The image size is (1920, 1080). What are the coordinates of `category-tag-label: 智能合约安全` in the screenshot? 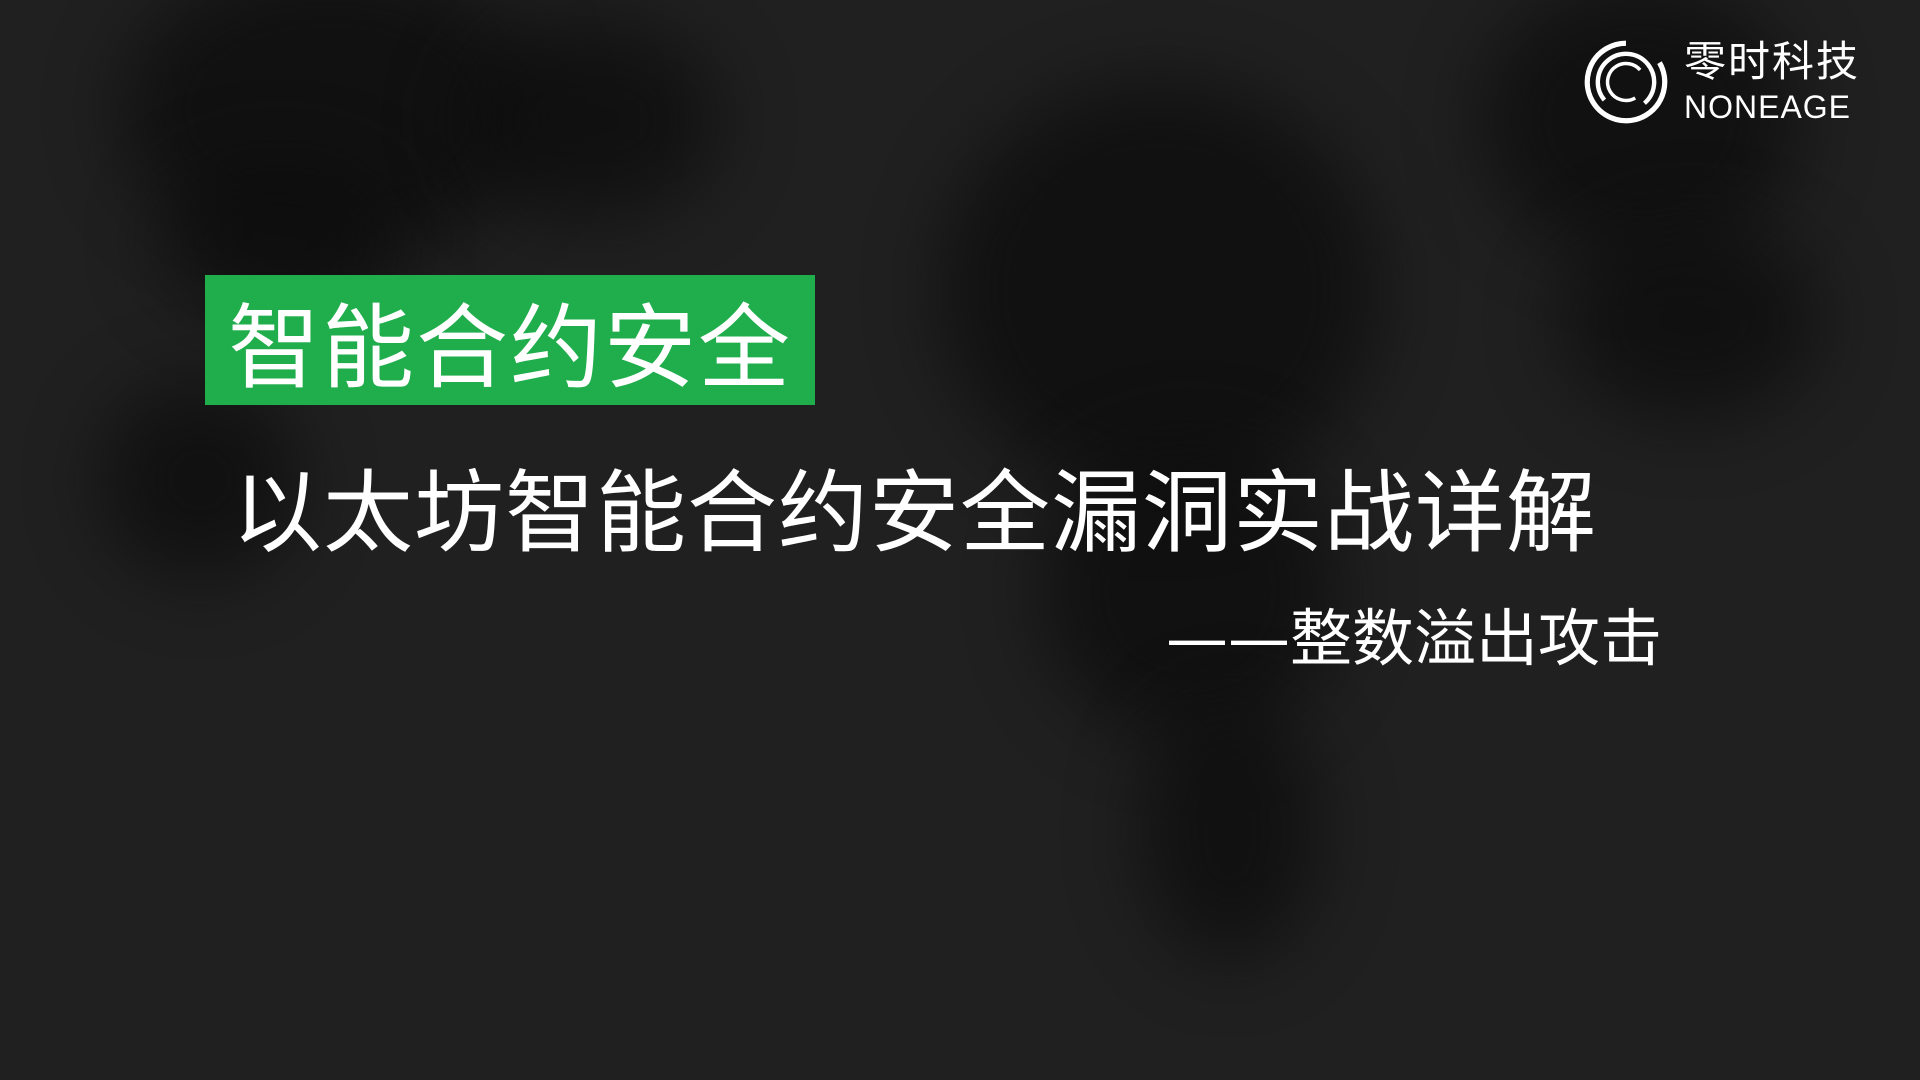 It's located at (509, 348).